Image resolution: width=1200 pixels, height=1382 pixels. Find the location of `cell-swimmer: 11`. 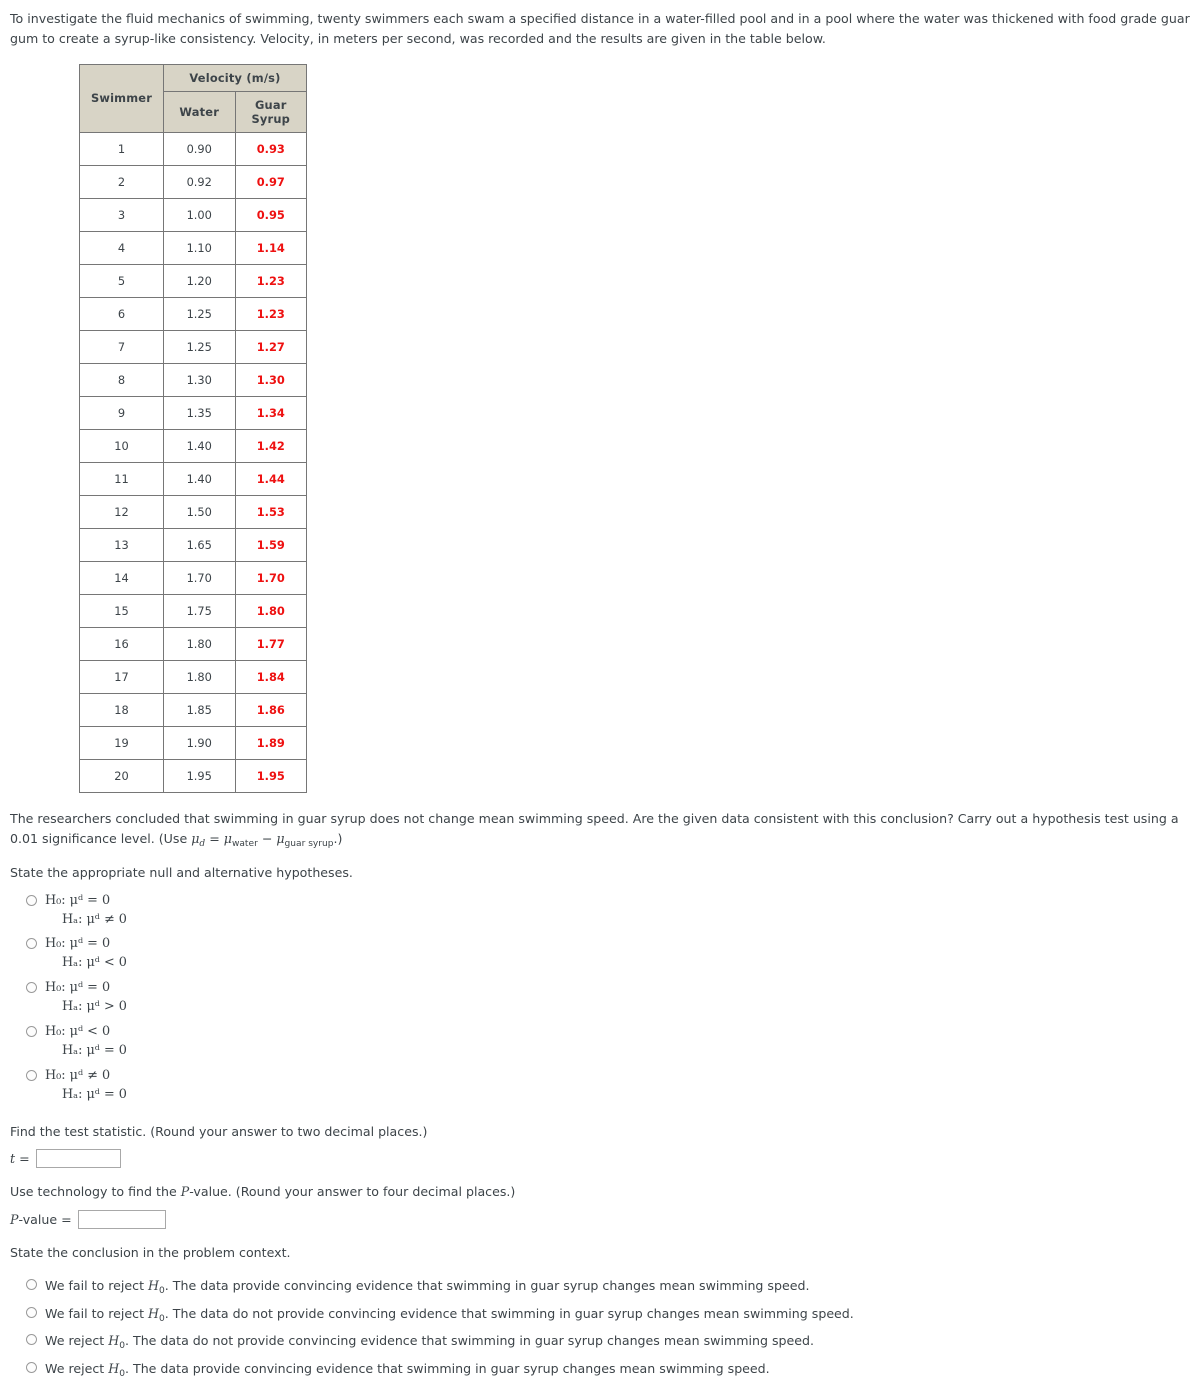

cell-swimmer: 11 is located at coordinates (121, 478).